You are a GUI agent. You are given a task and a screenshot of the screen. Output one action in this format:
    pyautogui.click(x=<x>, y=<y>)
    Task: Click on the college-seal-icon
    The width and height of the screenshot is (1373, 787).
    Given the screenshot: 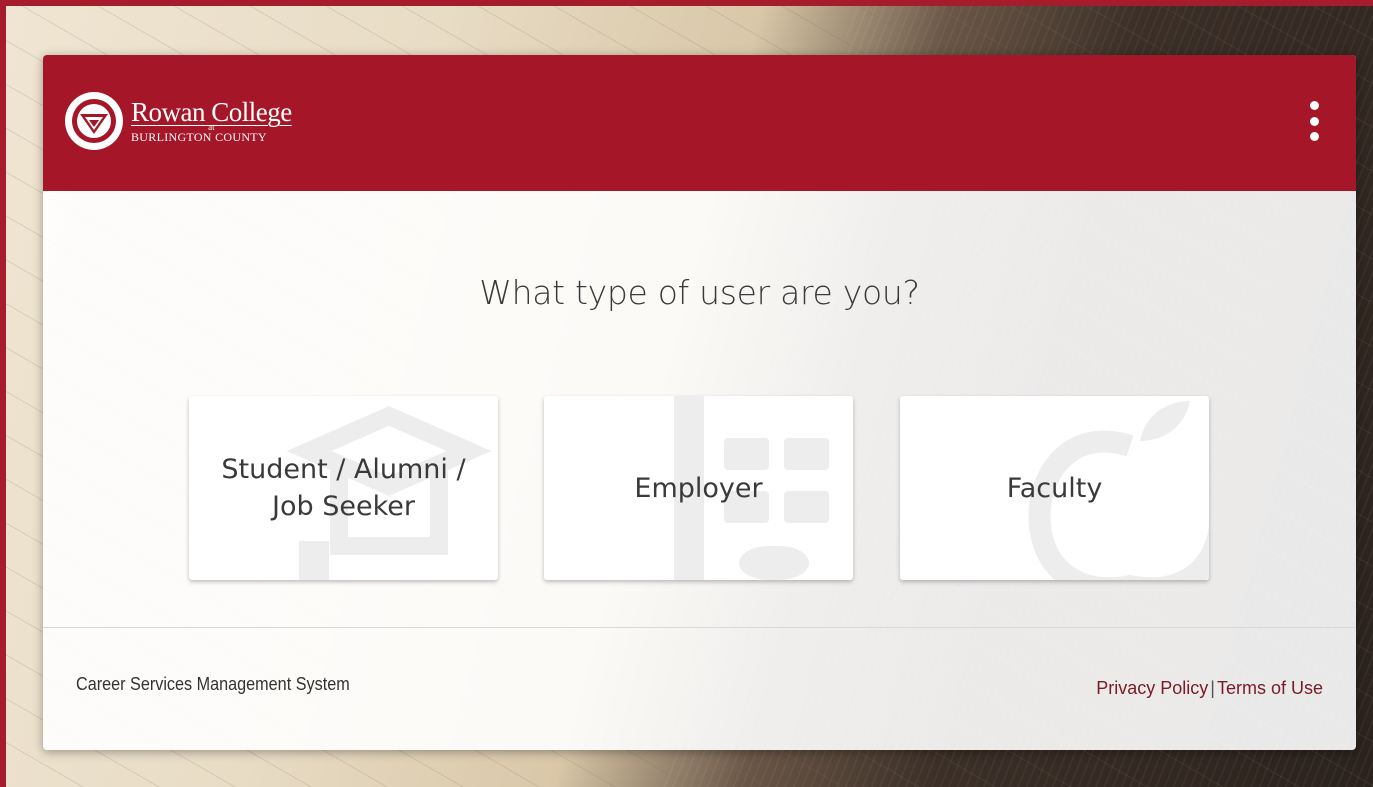 What is the action you would take?
    pyautogui.click(x=94, y=121)
    